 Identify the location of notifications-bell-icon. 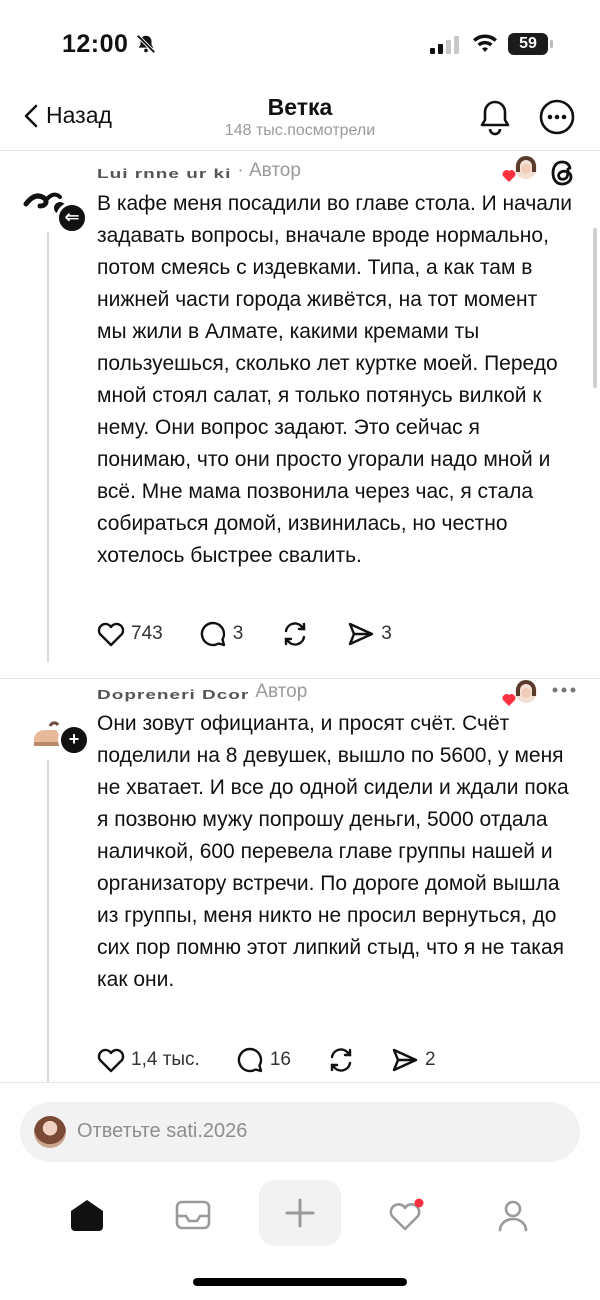
(495, 119).